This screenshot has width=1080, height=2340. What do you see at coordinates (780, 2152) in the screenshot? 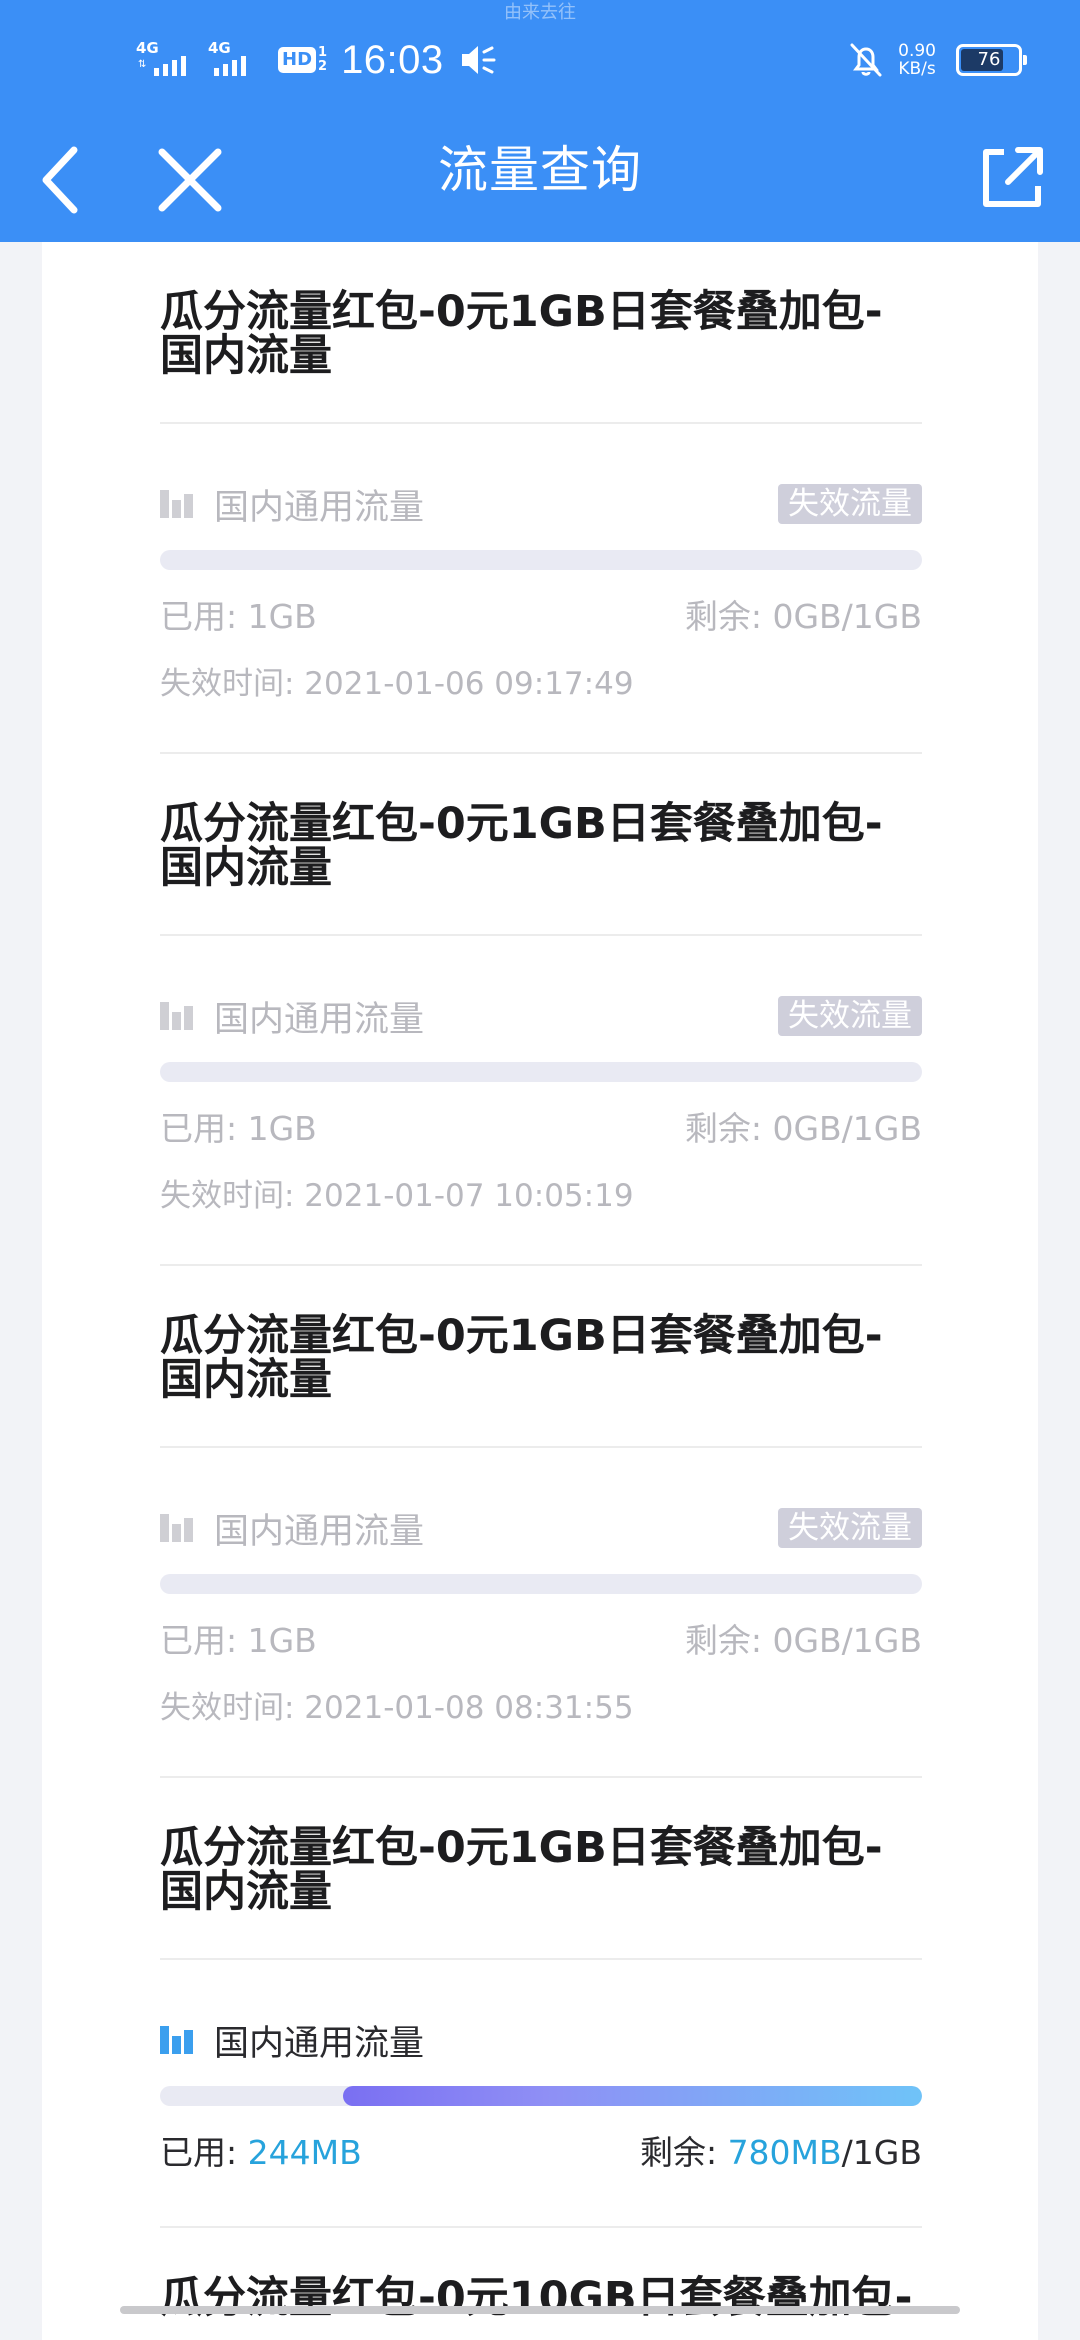
I see `remaining-amount: 剩余: 780MB/1GB` at bounding box center [780, 2152].